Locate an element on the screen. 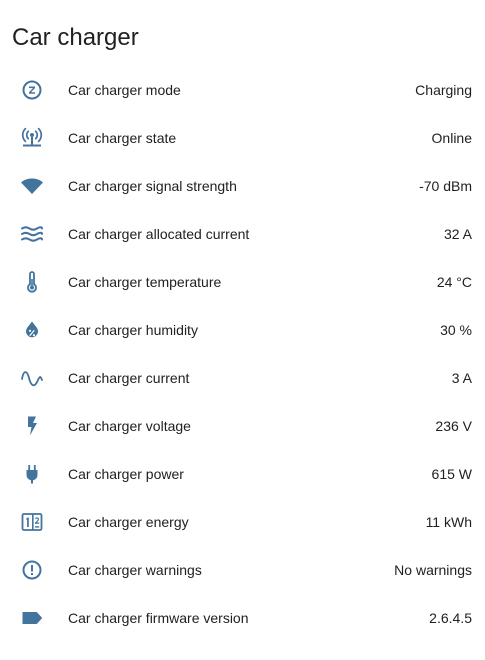 This screenshot has width=485, height=660. entity-name: Car charger signal strength is located at coordinates (152, 186).